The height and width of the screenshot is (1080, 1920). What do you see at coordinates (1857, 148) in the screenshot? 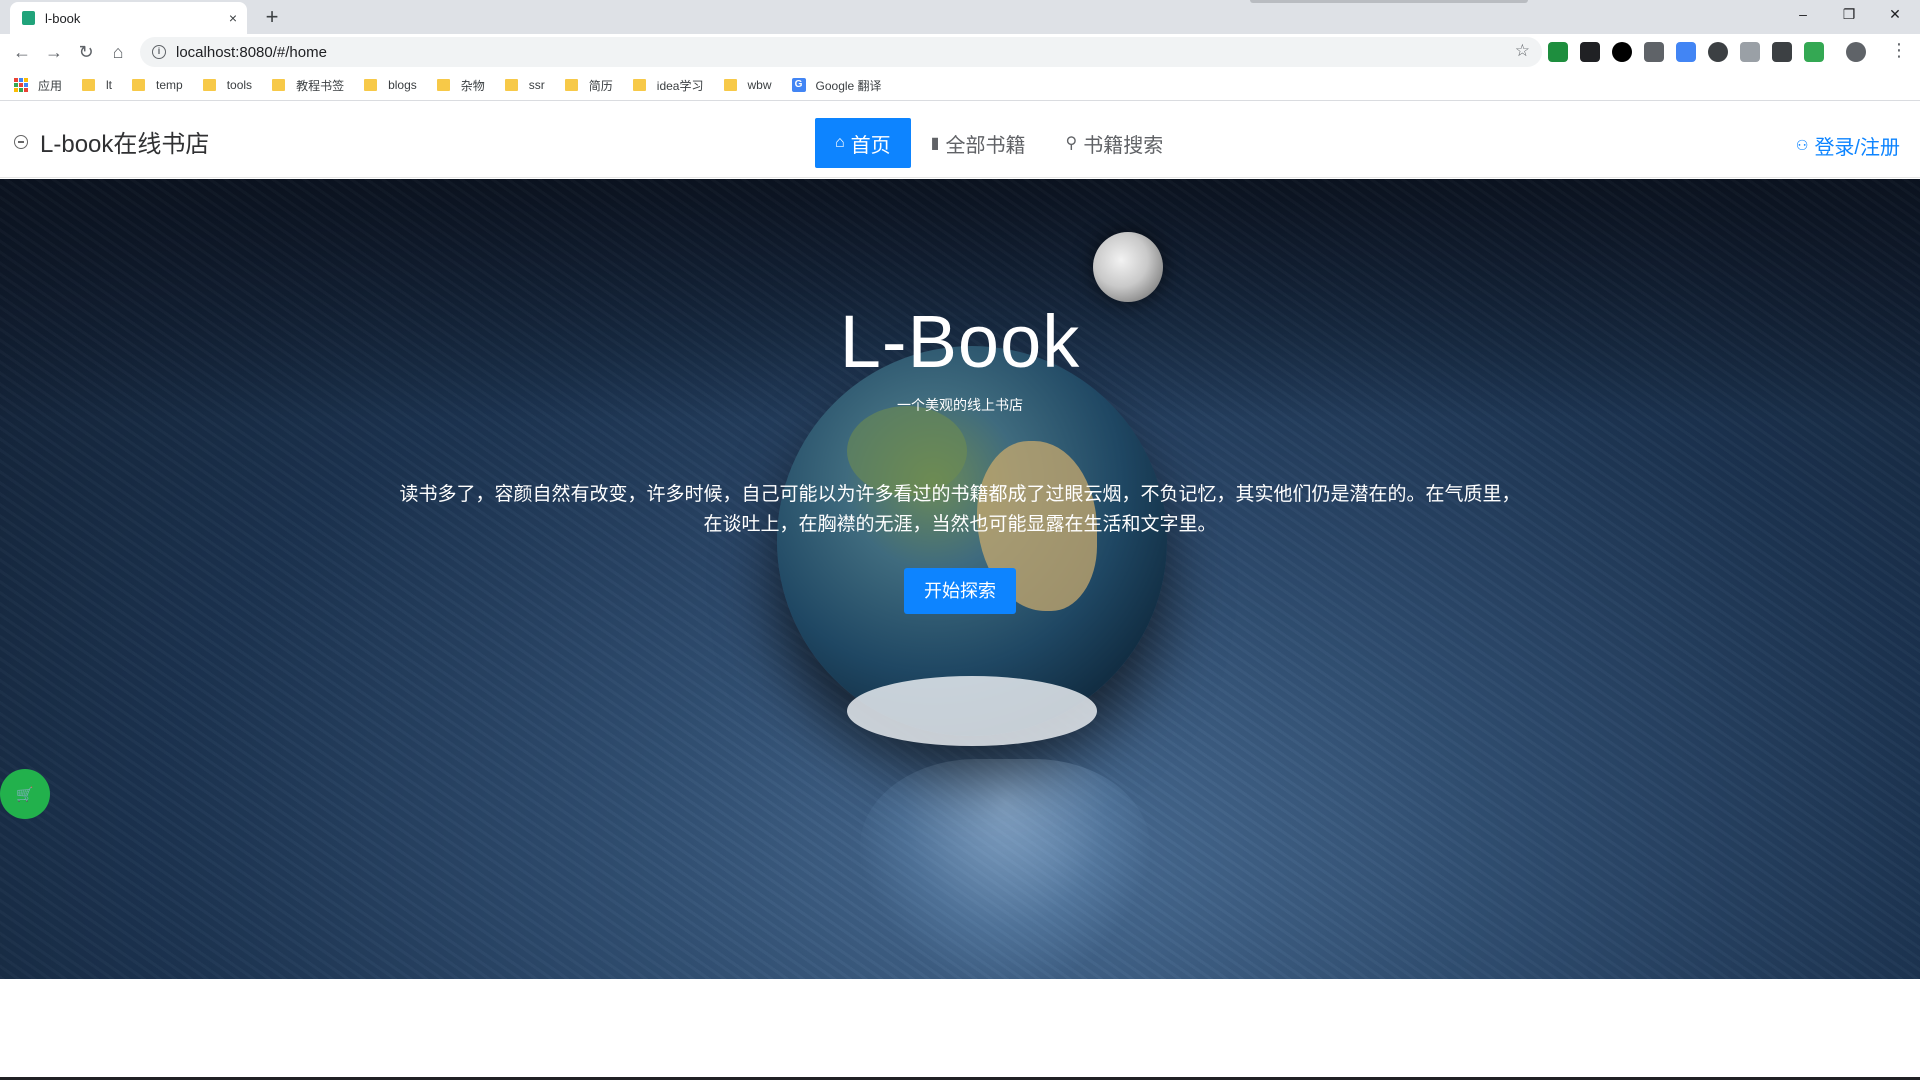
I see `login-label: 登录/注册` at bounding box center [1857, 148].